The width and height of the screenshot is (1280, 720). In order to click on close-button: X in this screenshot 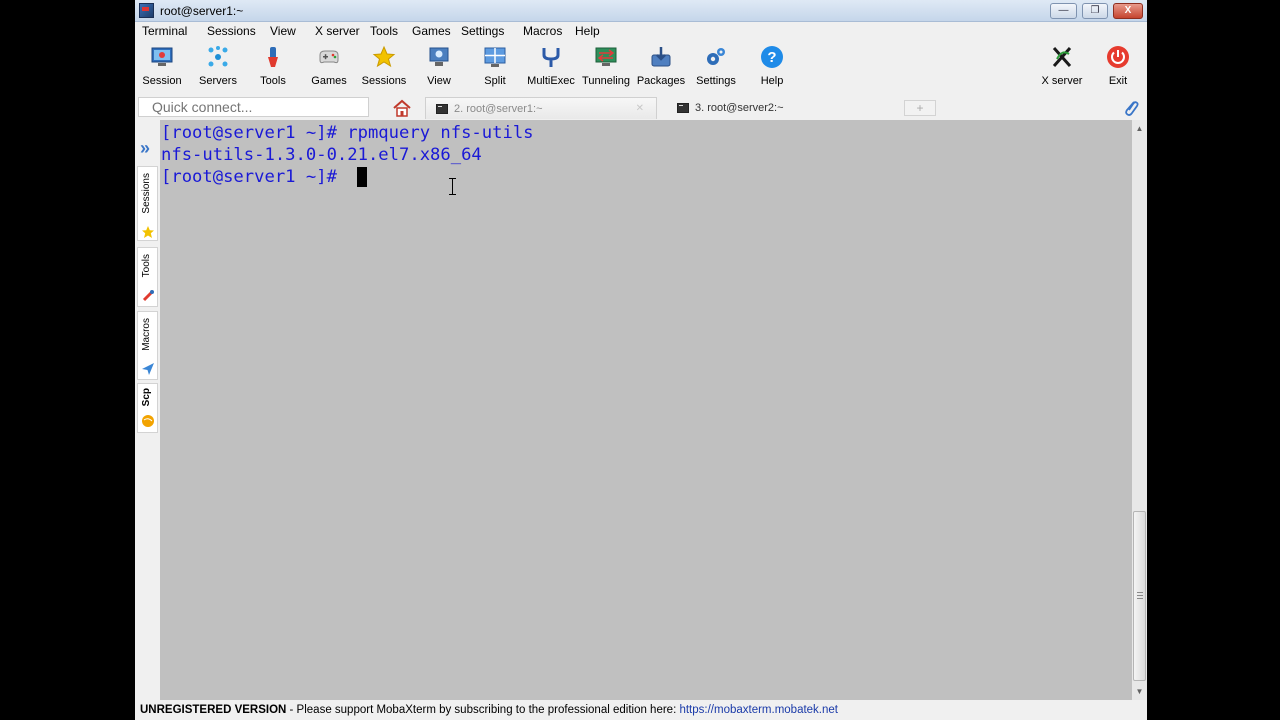, I will do `click(1128, 11)`.